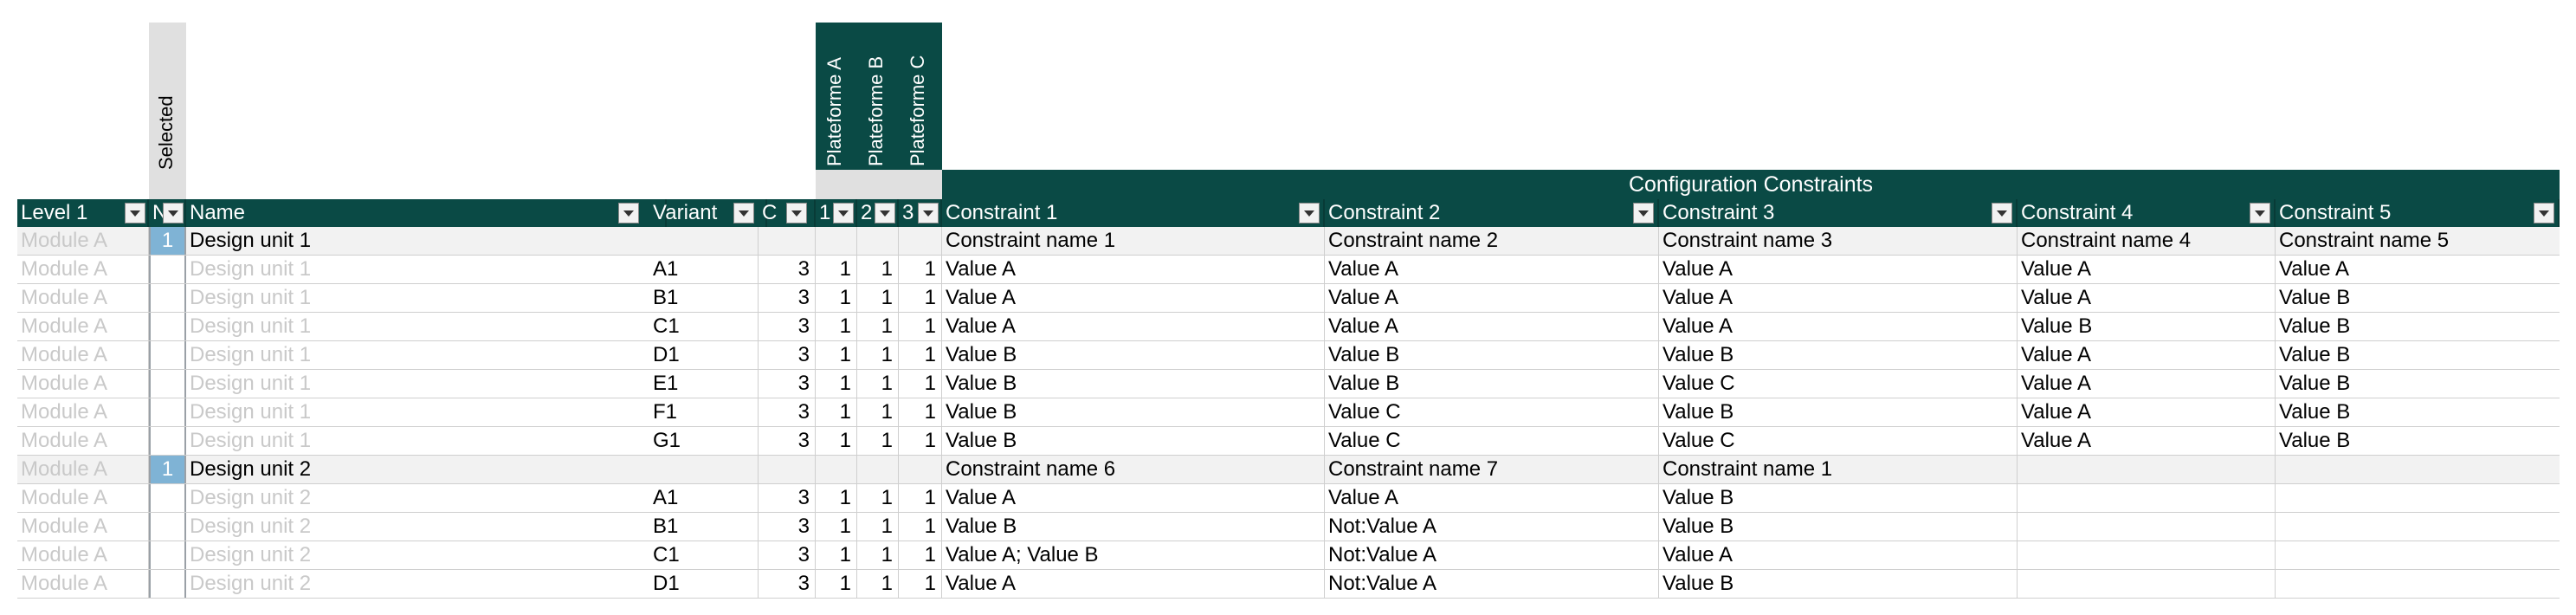 This screenshot has width=2576, height=615. I want to click on cell-constraint-2: Constraint name 2, so click(1492, 241).